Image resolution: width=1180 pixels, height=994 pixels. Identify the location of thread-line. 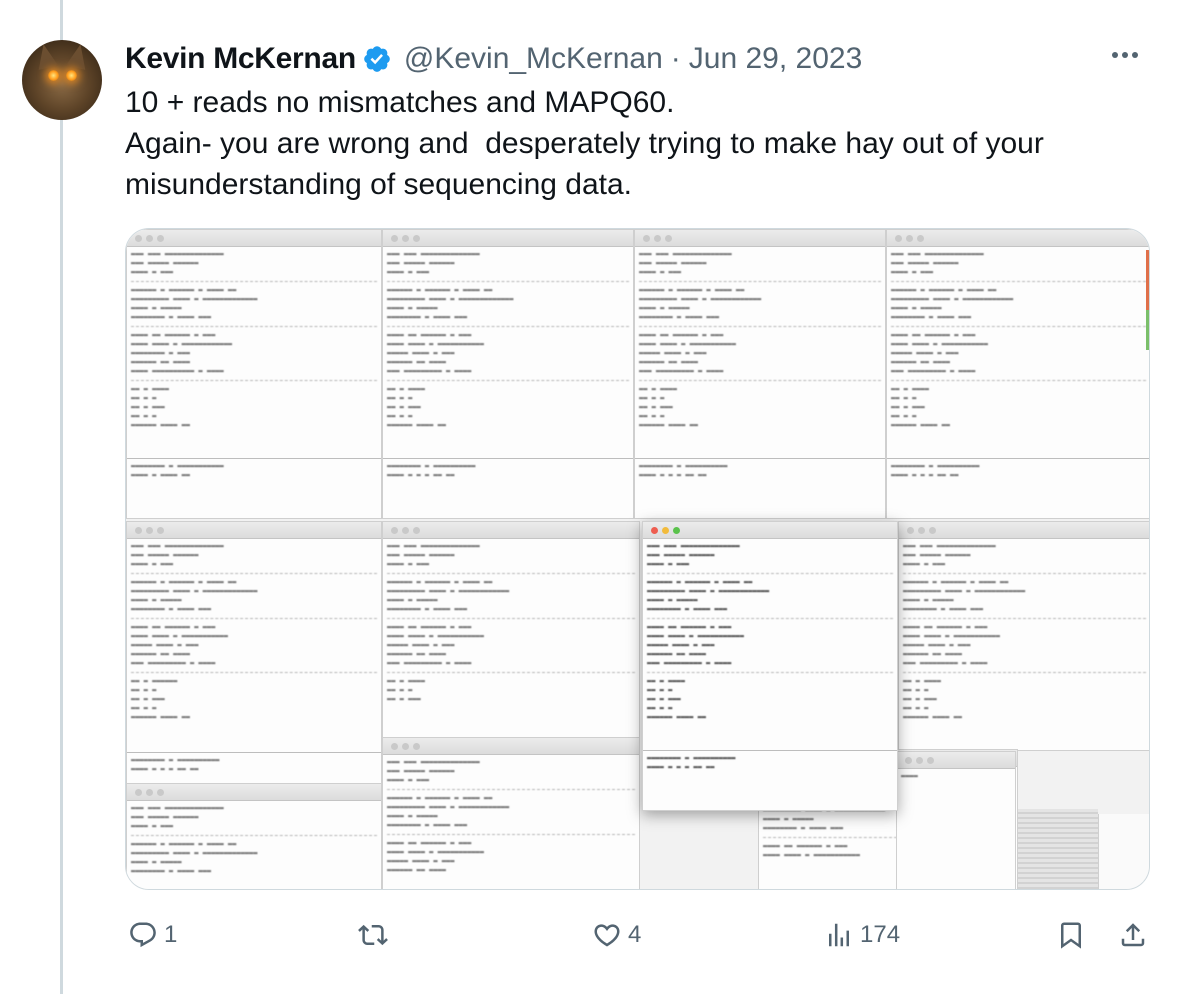
(61, 497).